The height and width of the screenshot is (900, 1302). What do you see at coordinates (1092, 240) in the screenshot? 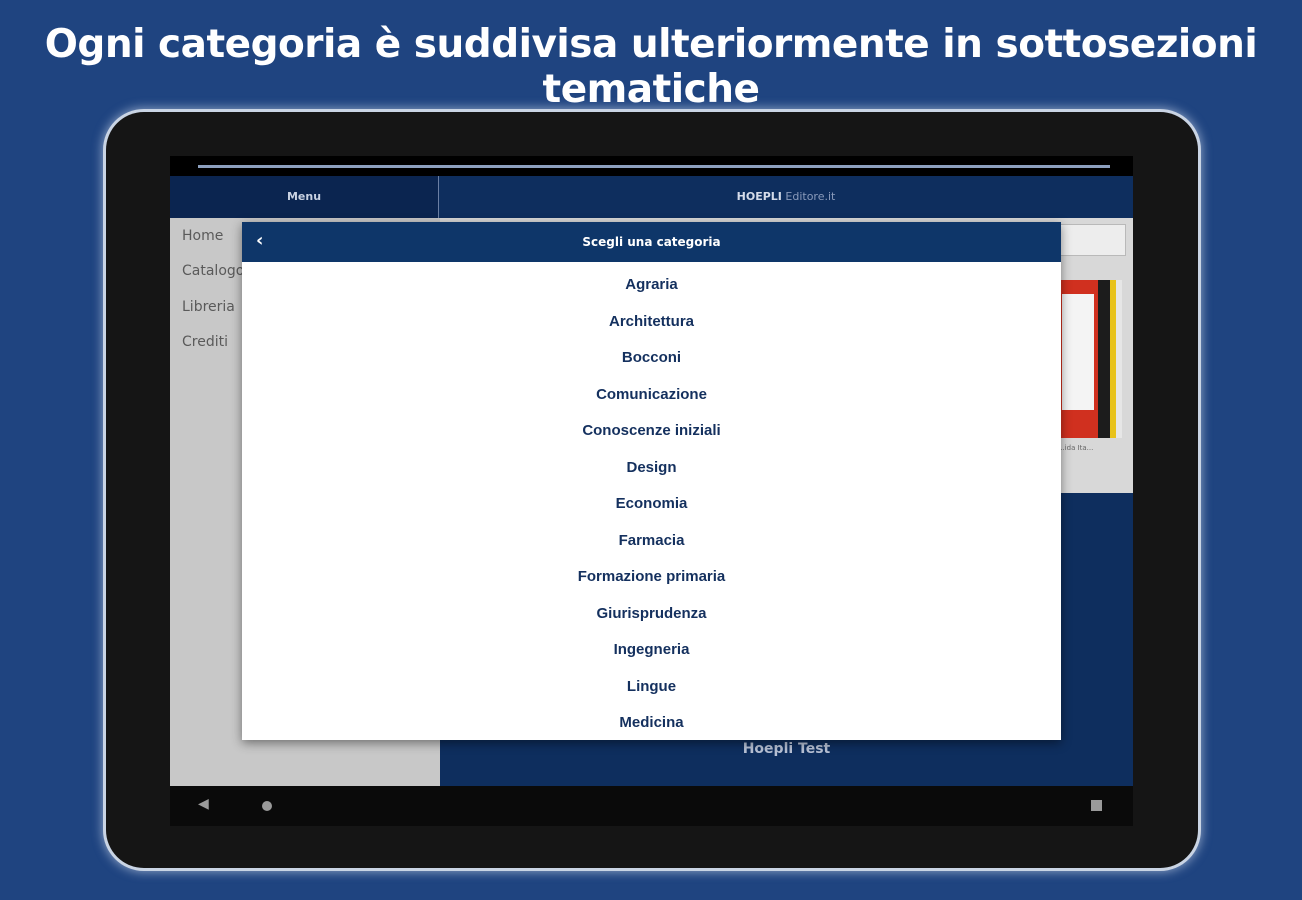
I see `search-bar` at bounding box center [1092, 240].